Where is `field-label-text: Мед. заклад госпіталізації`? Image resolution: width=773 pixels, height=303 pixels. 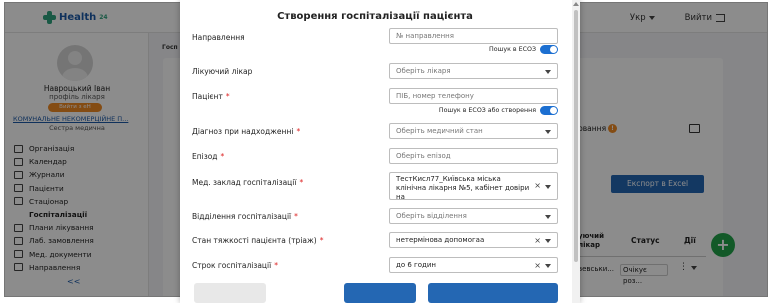
field-label-text: Мед. заклад госпіталізації is located at coordinates (244, 182).